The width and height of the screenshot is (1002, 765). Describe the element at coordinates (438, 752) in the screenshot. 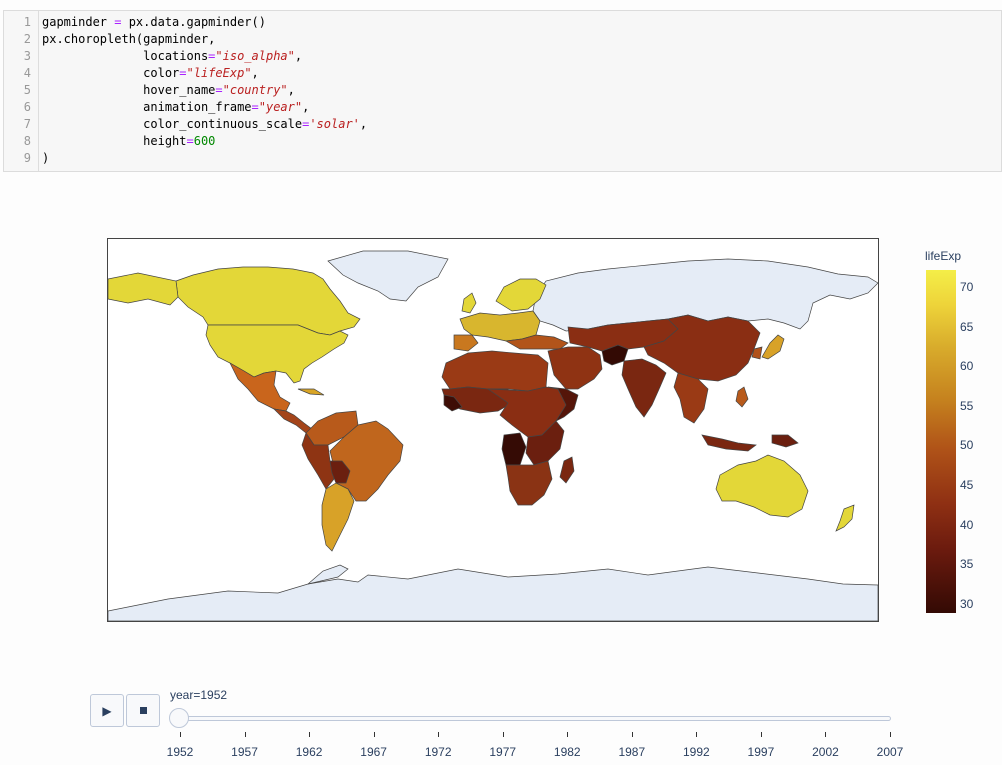

I see `slider-step-1972: 1972` at that location.